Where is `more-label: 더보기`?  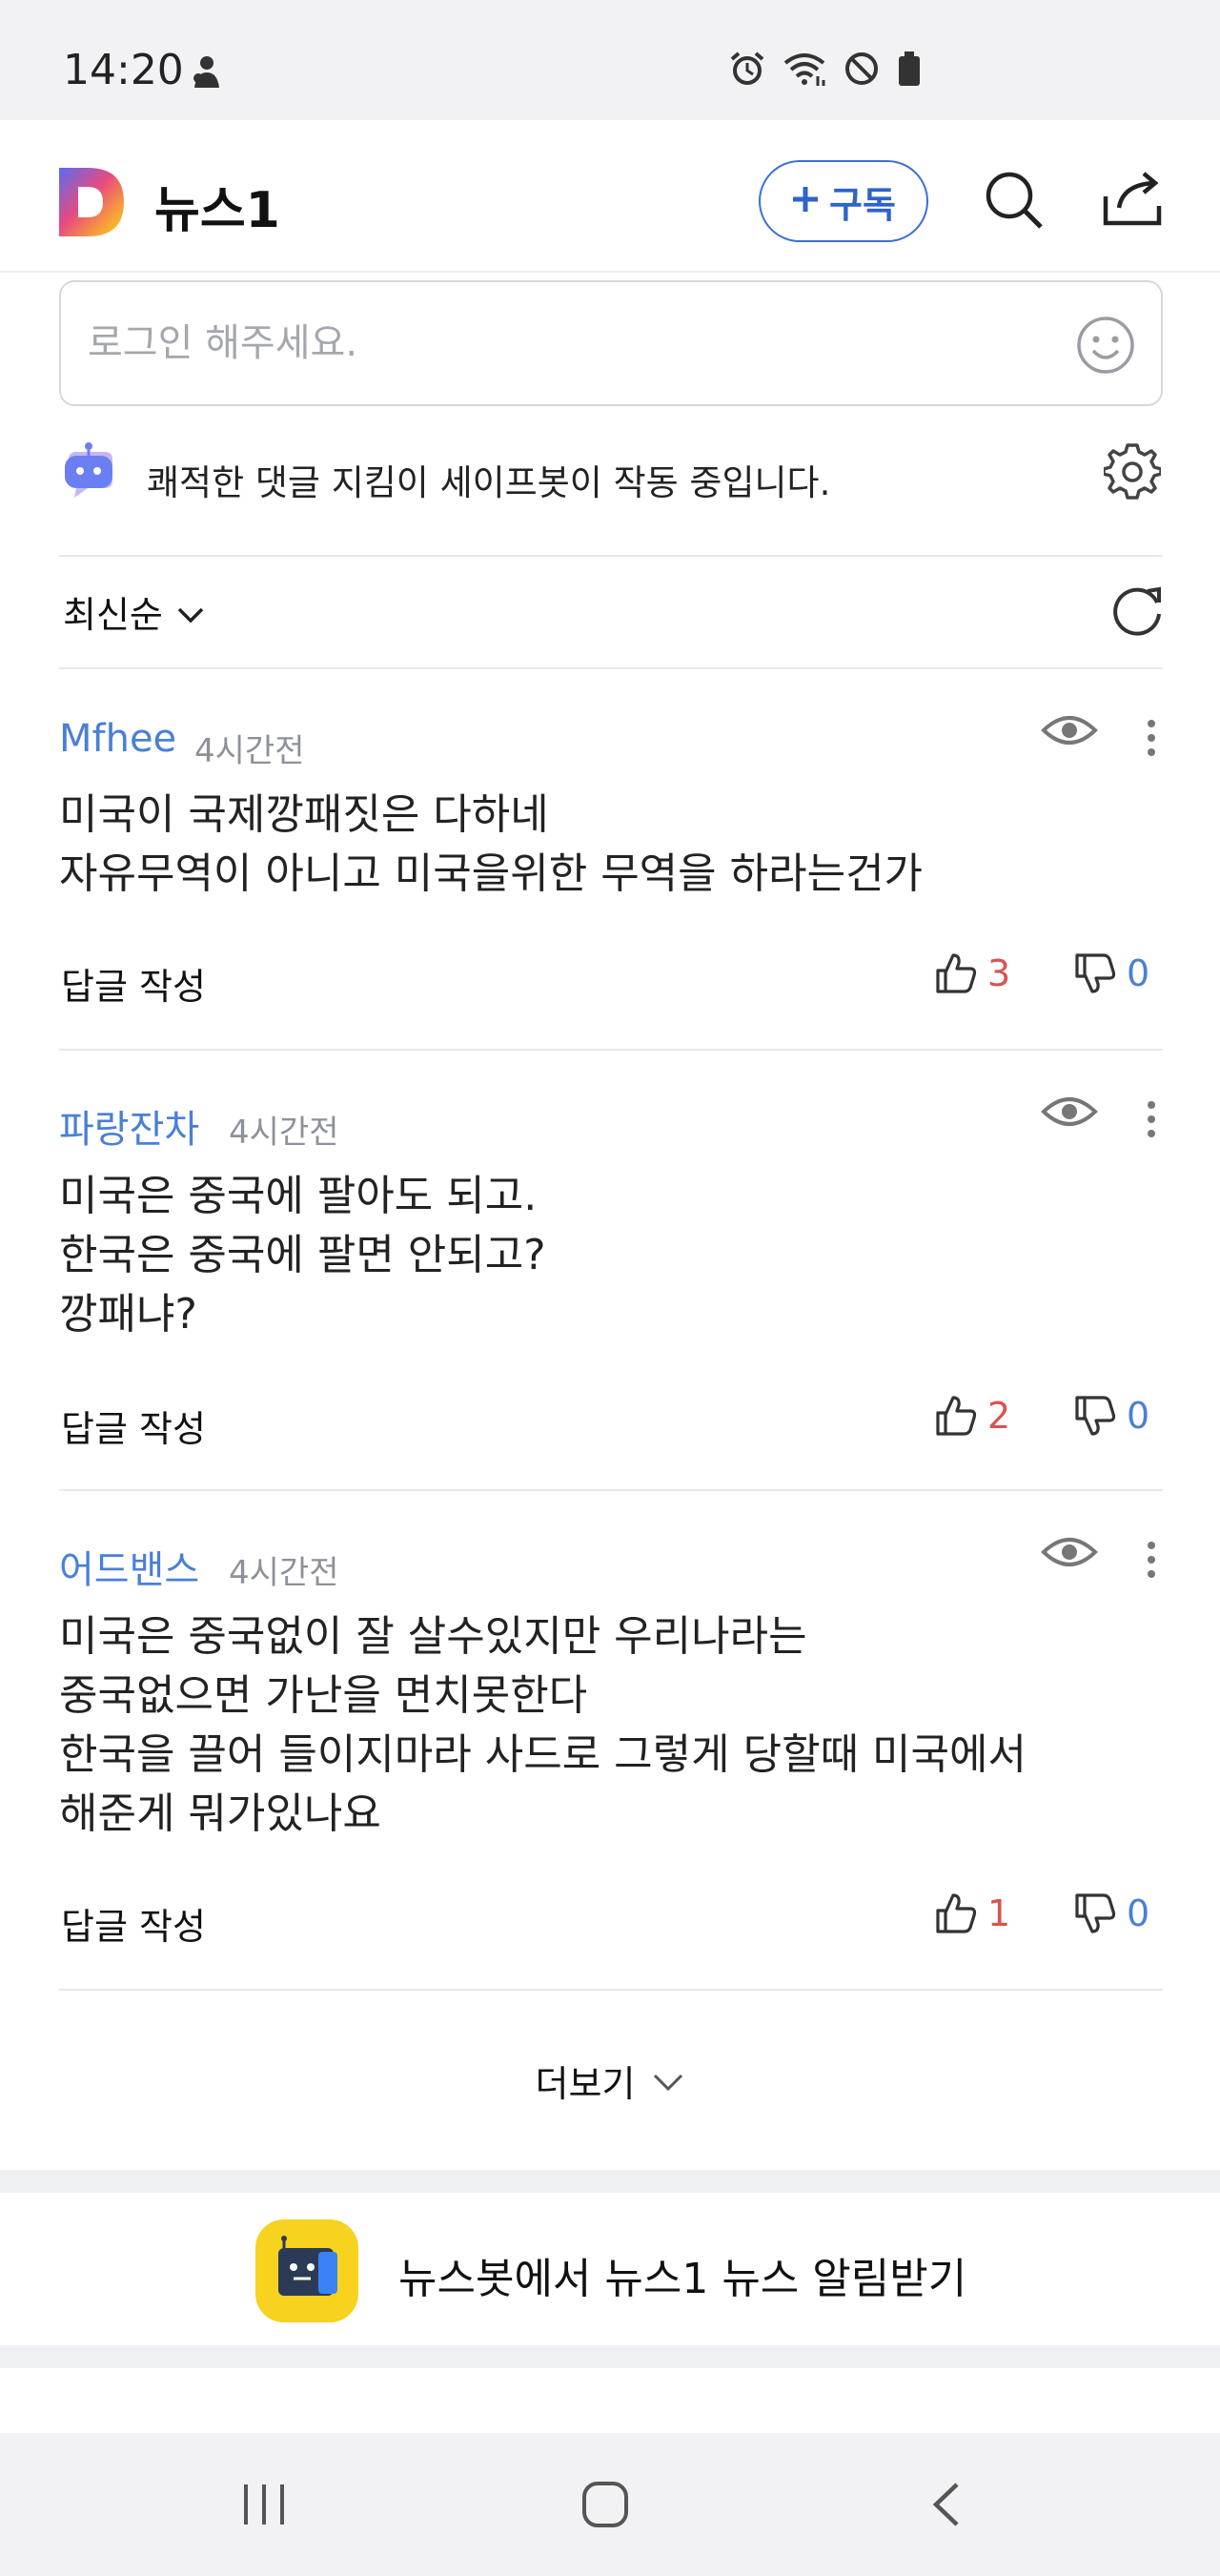 more-label: 더보기 is located at coordinates (585, 2084).